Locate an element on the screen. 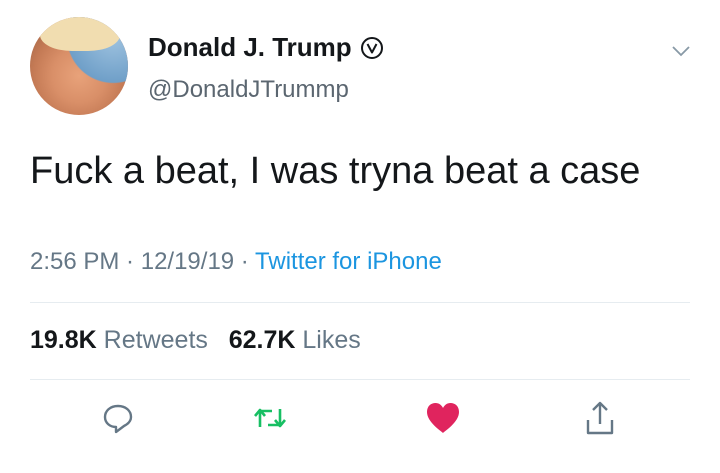 The width and height of the screenshot is (720, 473). likes-count: 62.7K is located at coordinates (262, 340).